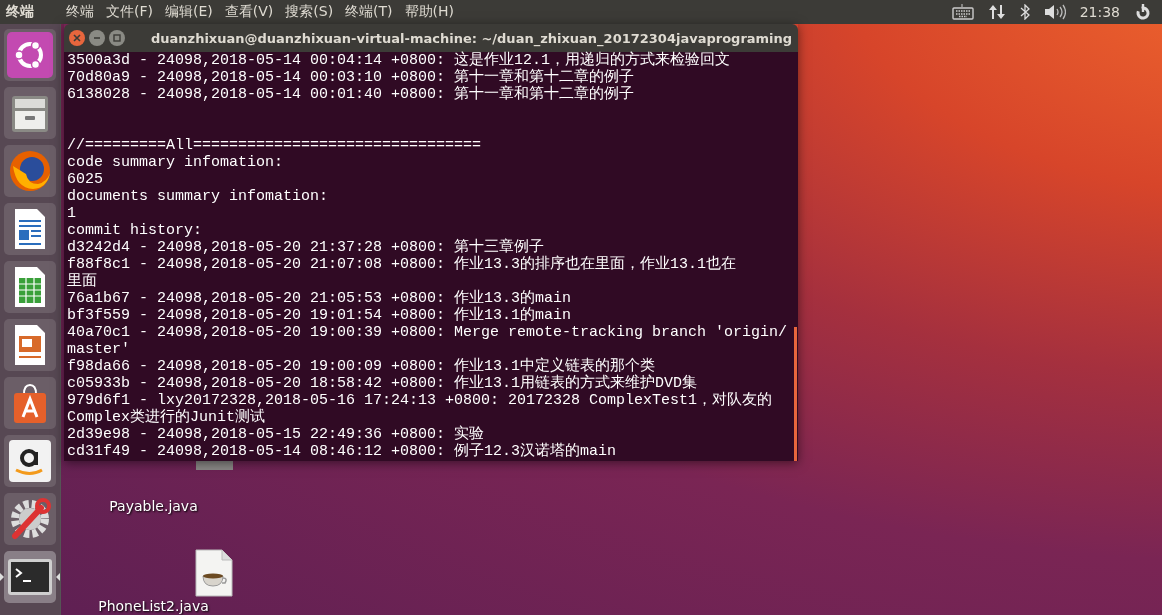  Describe the element at coordinates (962, 12) in the screenshot. I see `keyboard-icon` at that location.